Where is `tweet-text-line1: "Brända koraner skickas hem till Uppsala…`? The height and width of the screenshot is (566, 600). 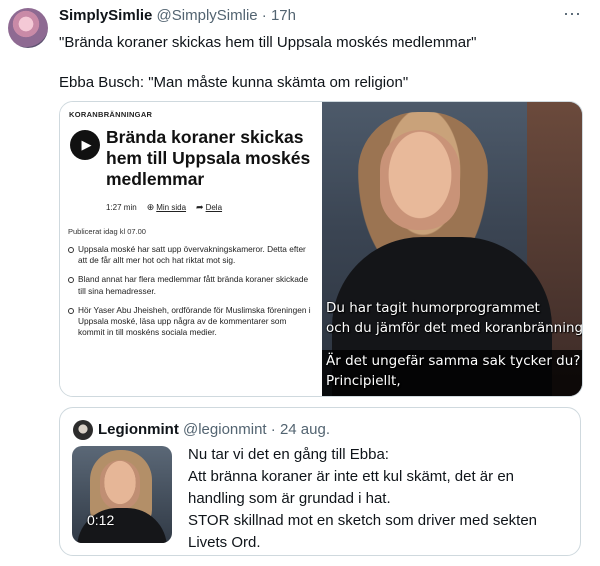 tweet-text-line1: "Brända koraner skickas hem till Uppsala… is located at coordinates (268, 42).